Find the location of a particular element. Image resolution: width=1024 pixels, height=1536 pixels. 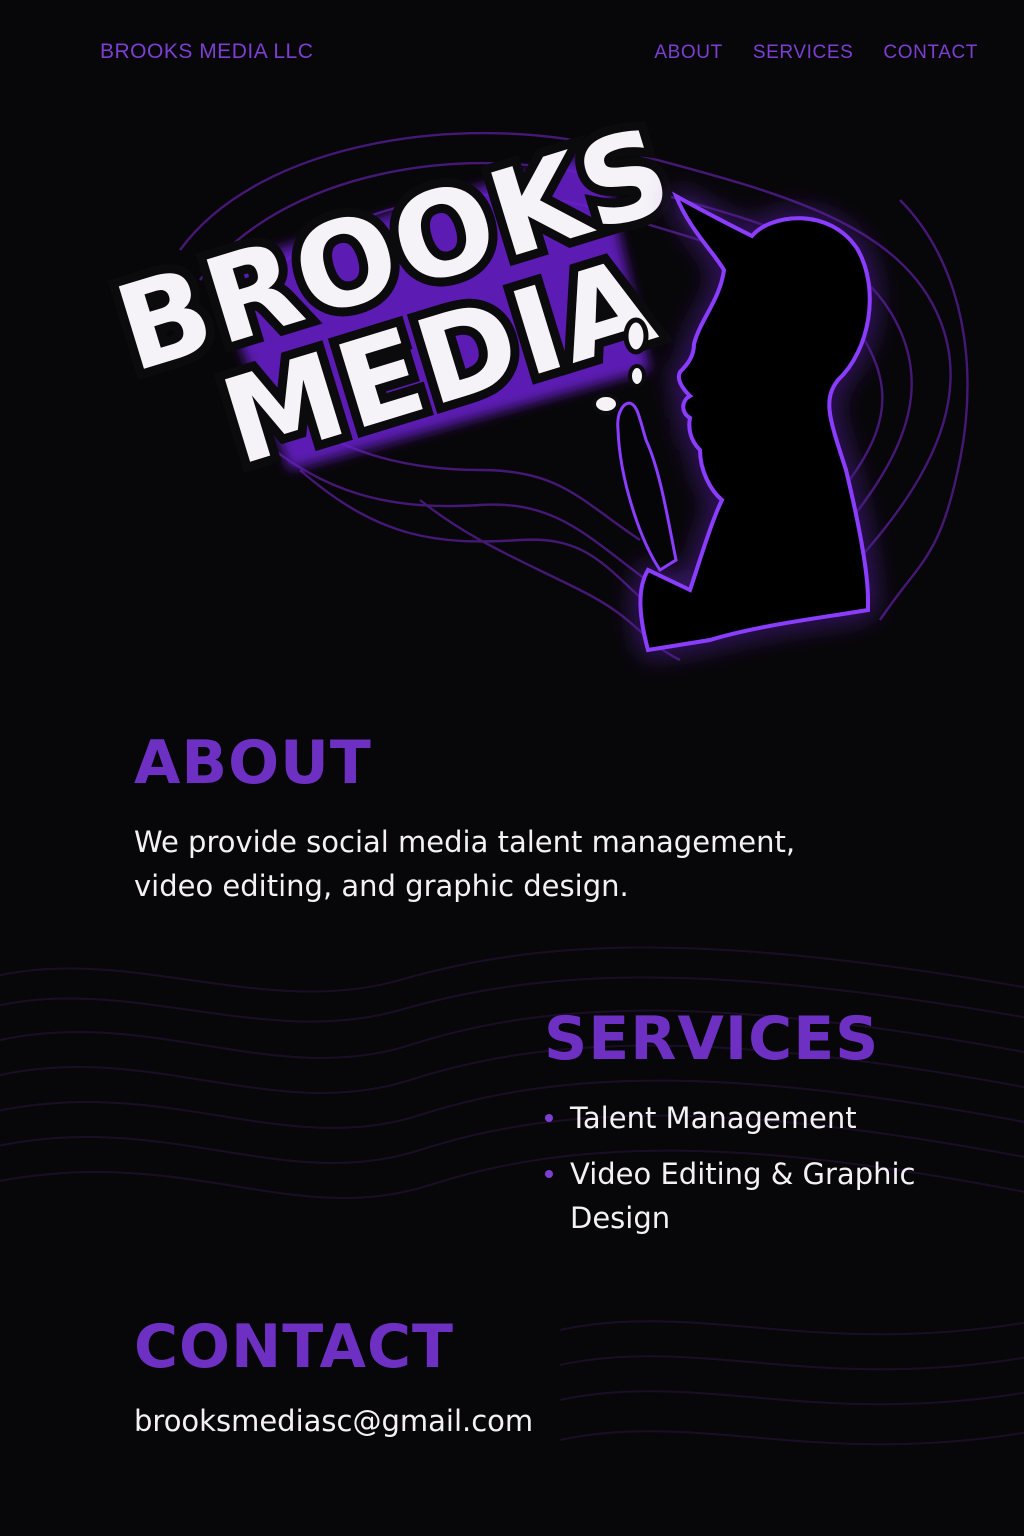

nav-links: ABOUT SERVICES CONTACT is located at coordinates (816, 53).